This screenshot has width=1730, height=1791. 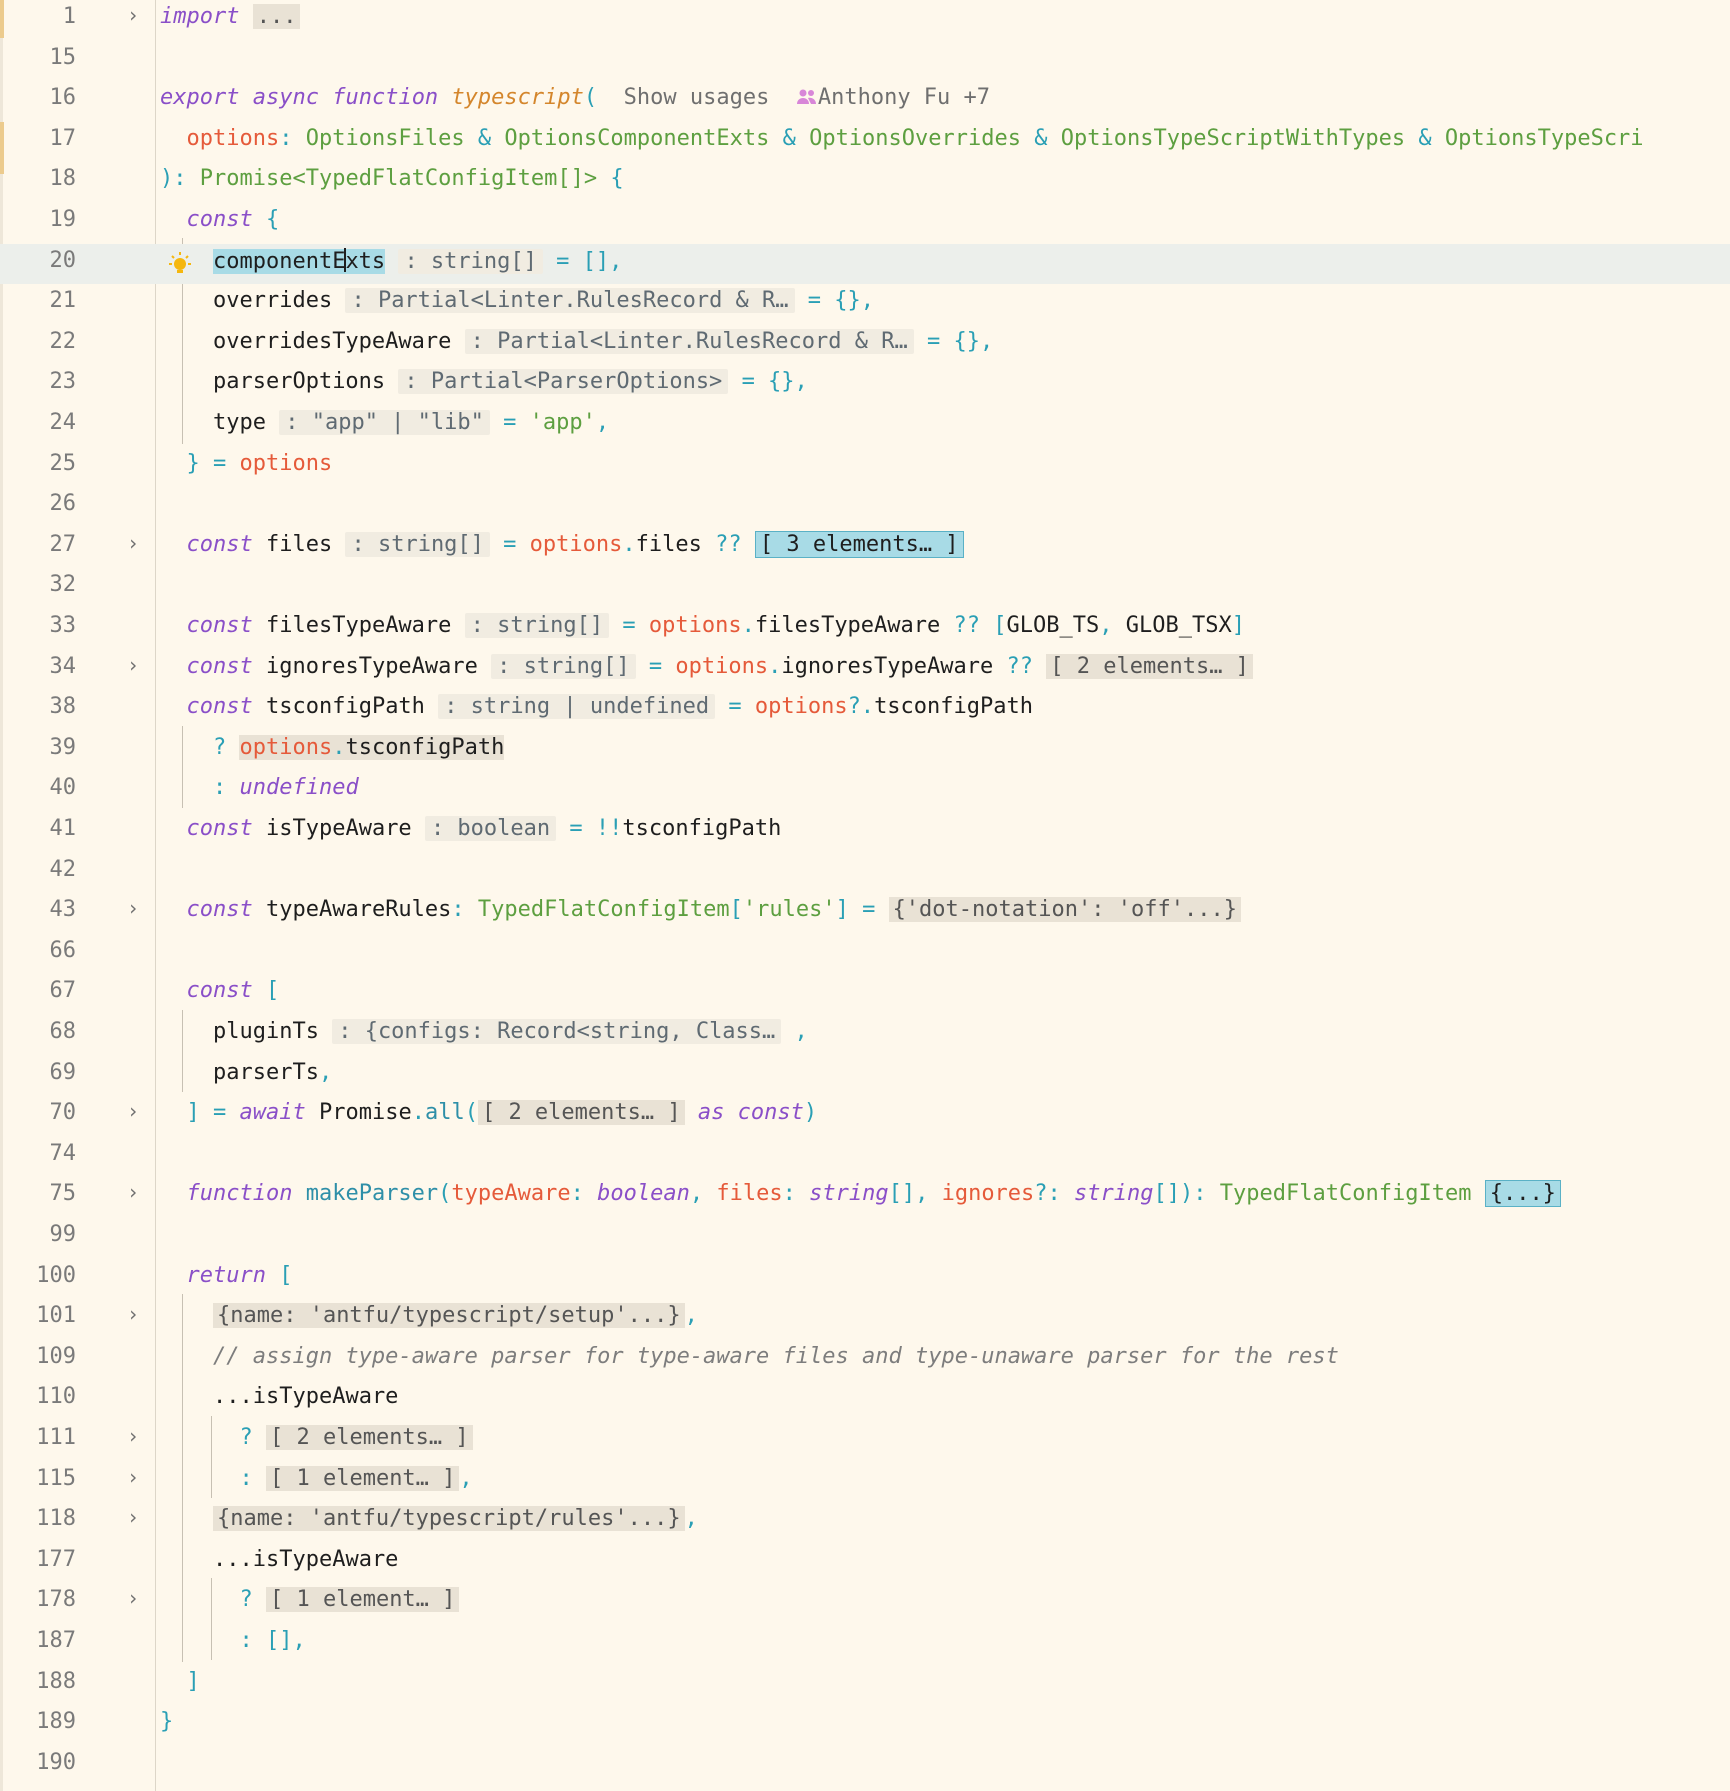 I want to click on line-number: 99, so click(x=38, y=1234).